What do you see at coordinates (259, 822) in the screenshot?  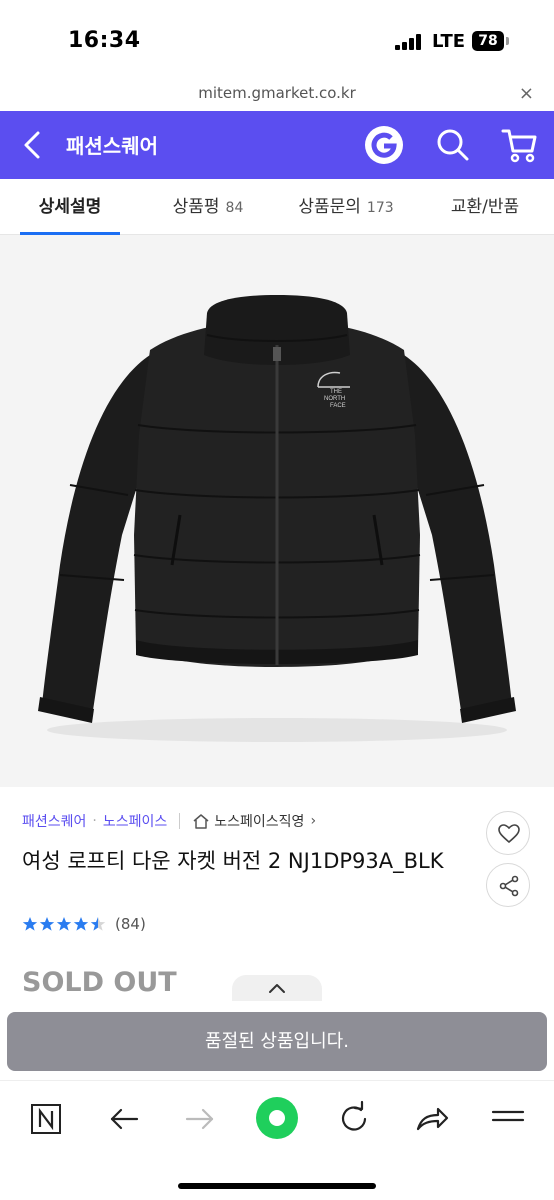 I see `official-store-label: 노스페이스직영` at bounding box center [259, 822].